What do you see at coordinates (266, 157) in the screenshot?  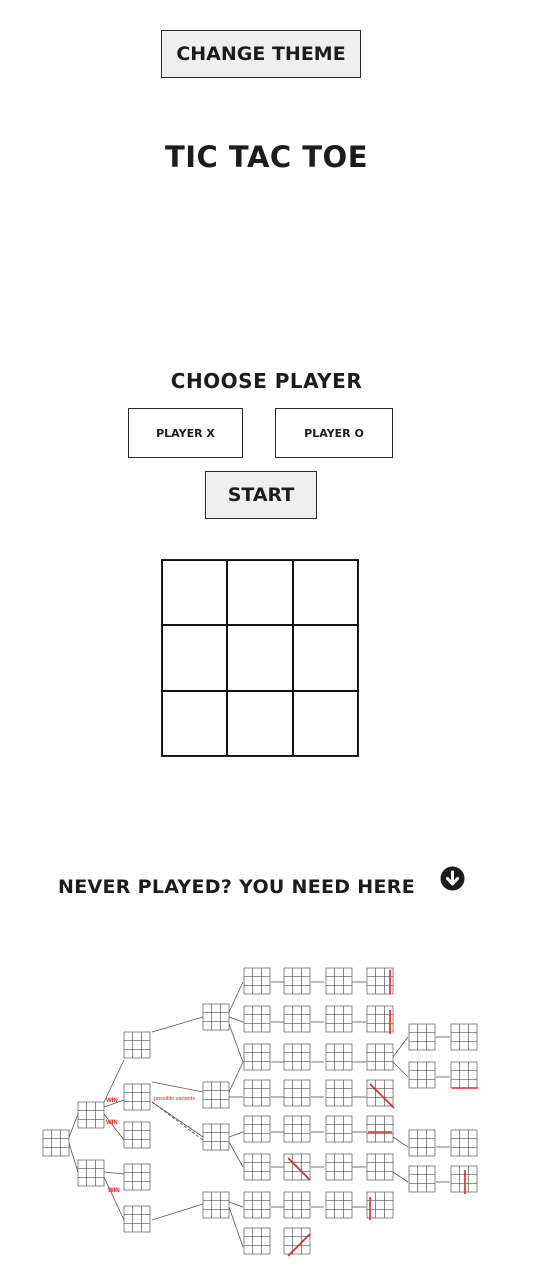 I see `game-title: TIC TAC TOE` at bounding box center [266, 157].